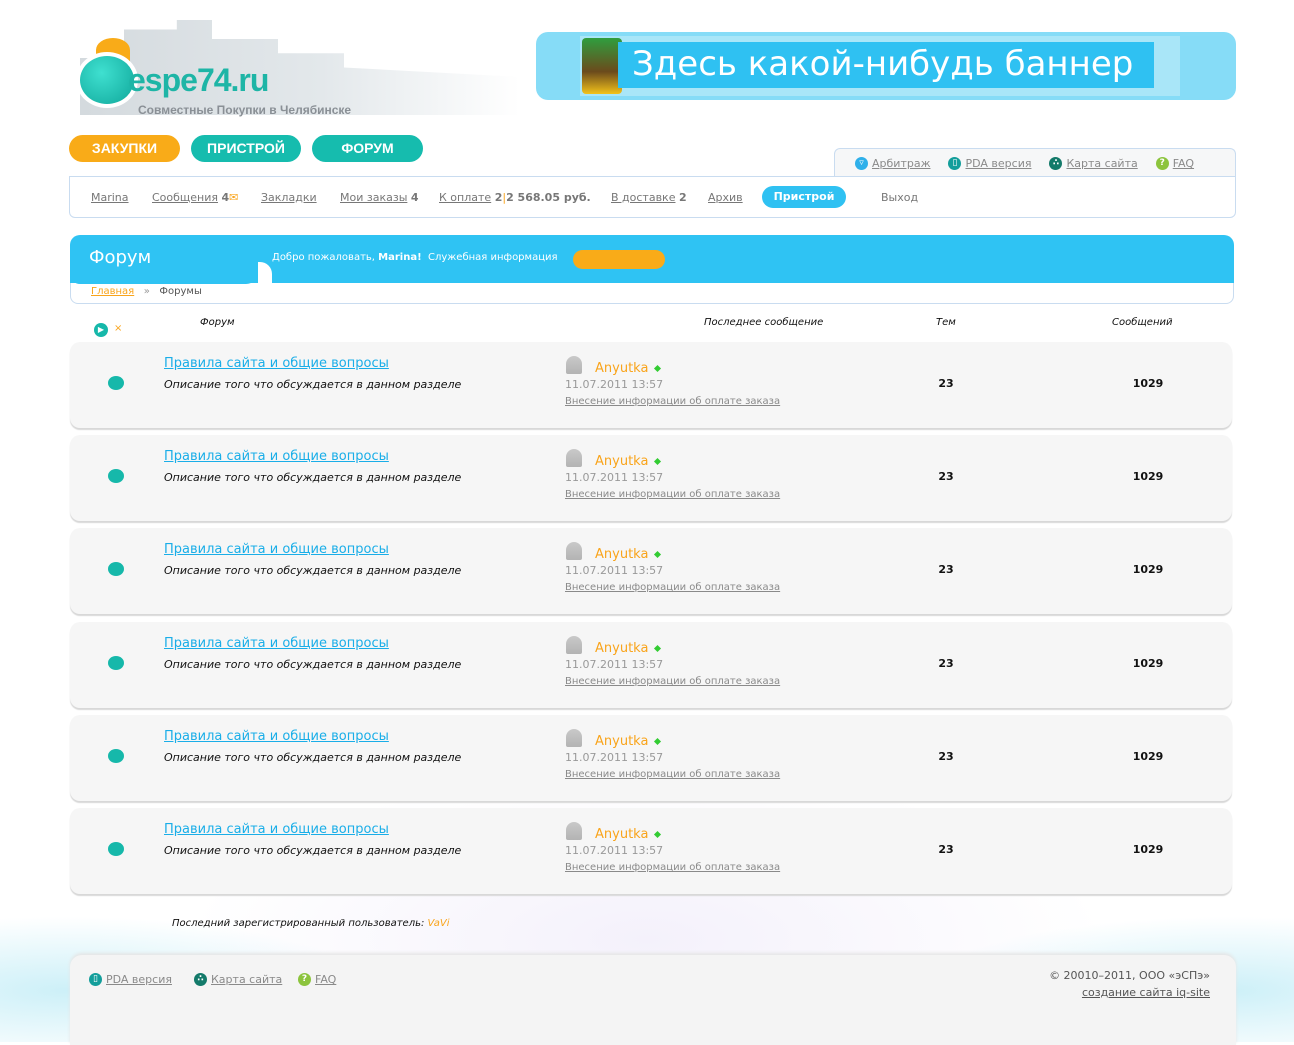 The height and width of the screenshot is (1045, 1294). What do you see at coordinates (245, 110) in the screenshot?
I see `logo-tagline: Совместные Покупки в Челябинске` at bounding box center [245, 110].